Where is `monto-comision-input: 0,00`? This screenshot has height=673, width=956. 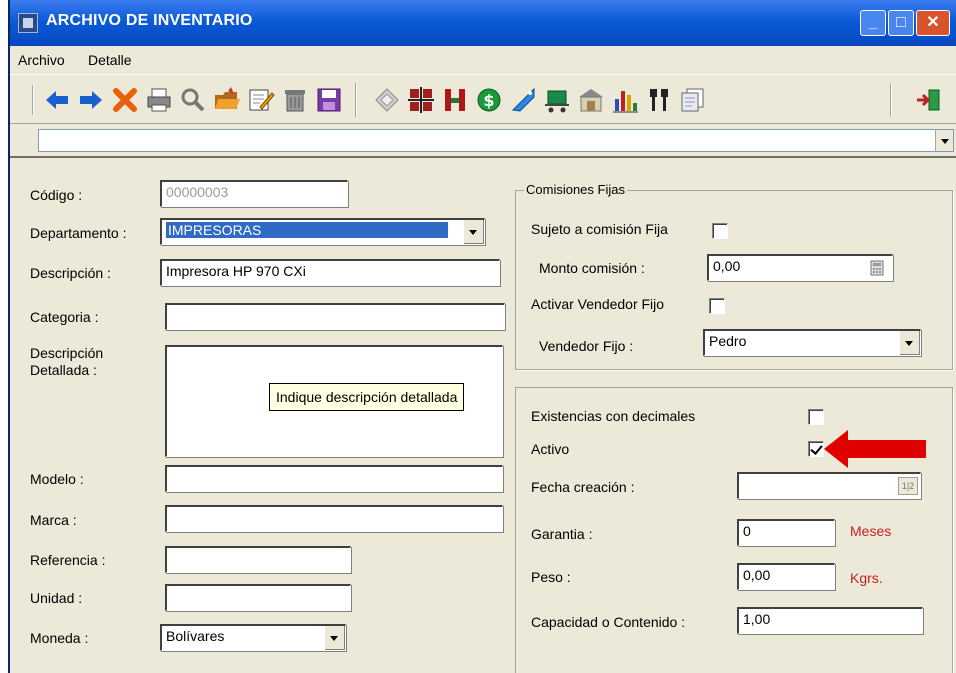 monto-comision-input: 0,00 is located at coordinates (800, 267).